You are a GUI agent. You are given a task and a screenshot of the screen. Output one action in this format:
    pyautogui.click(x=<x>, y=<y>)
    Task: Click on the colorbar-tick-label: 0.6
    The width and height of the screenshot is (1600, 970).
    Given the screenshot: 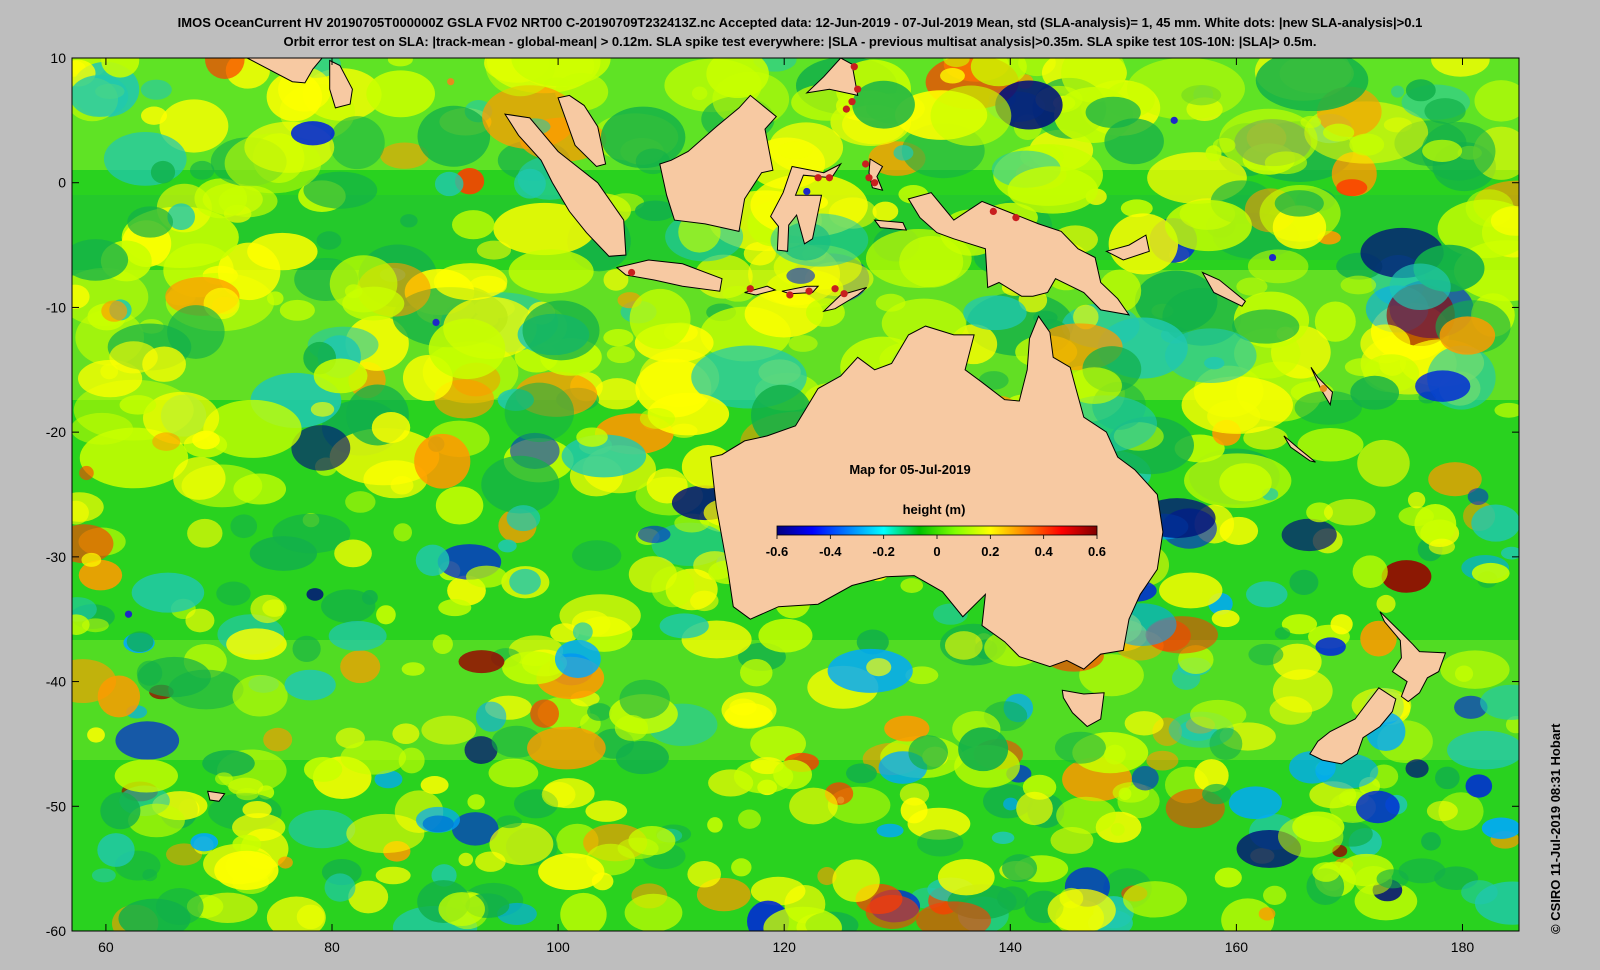 What is the action you would take?
    pyautogui.click(x=1097, y=551)
    